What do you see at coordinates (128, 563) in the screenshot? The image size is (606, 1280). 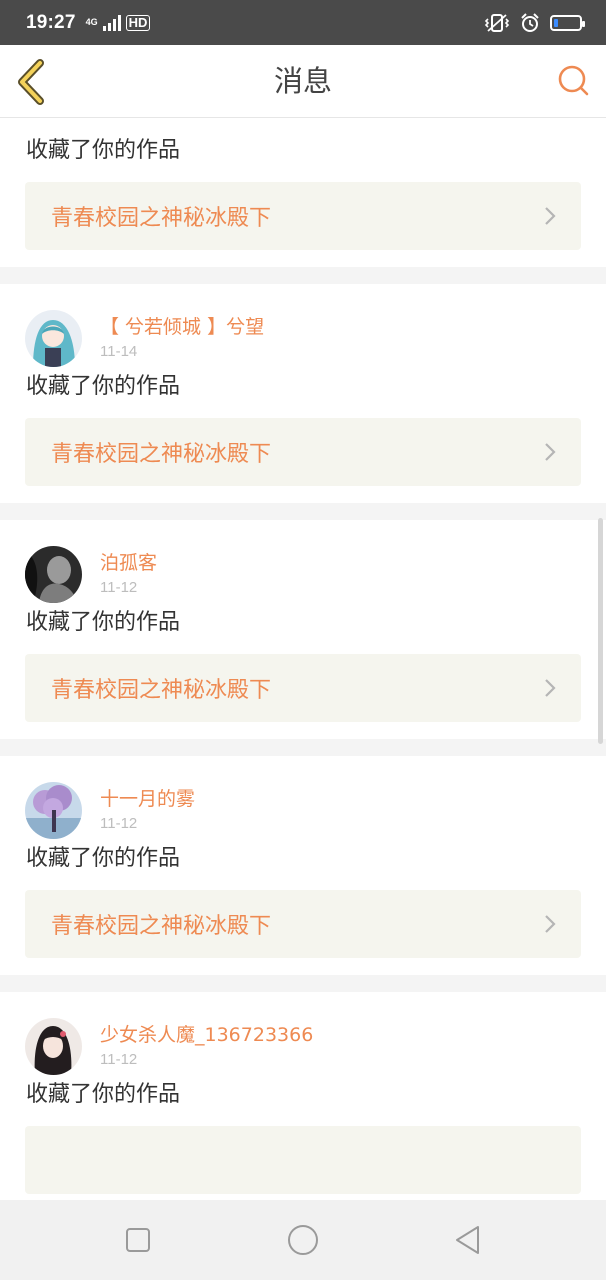 I see `username: 泊孤客` at bounding box center [128, 563].